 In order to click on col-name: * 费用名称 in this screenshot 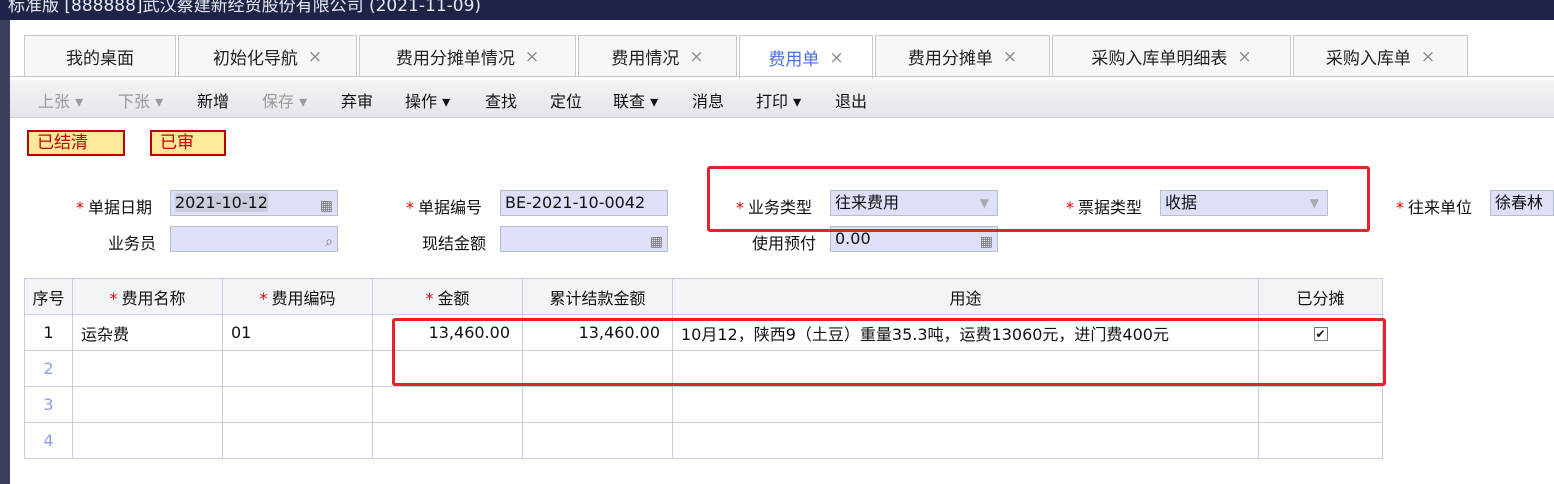, I will do `click(147, 296)`.